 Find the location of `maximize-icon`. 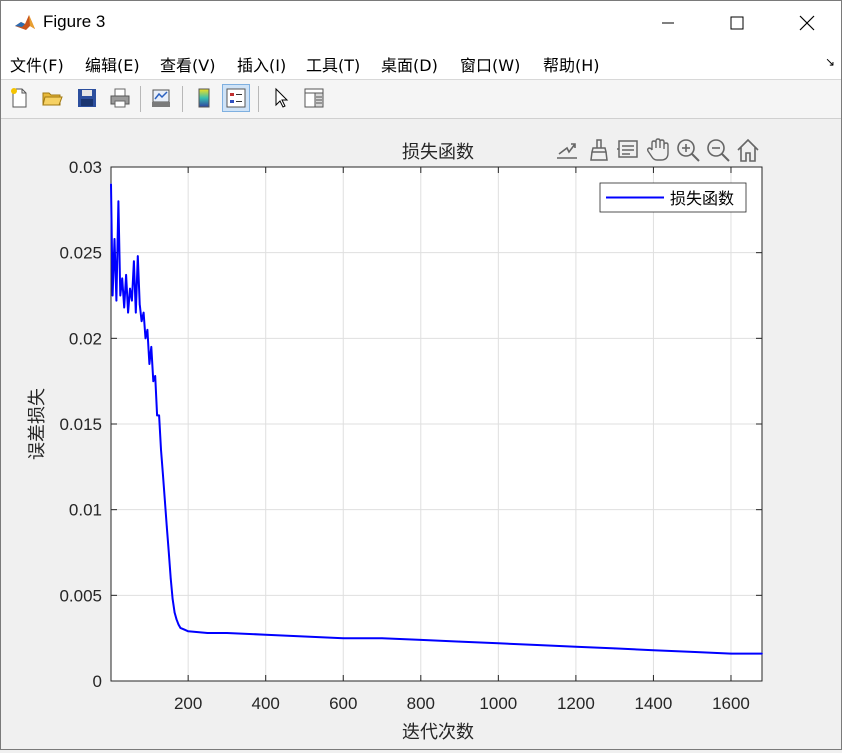

maximize-icon is located at coordinates (737, 23).